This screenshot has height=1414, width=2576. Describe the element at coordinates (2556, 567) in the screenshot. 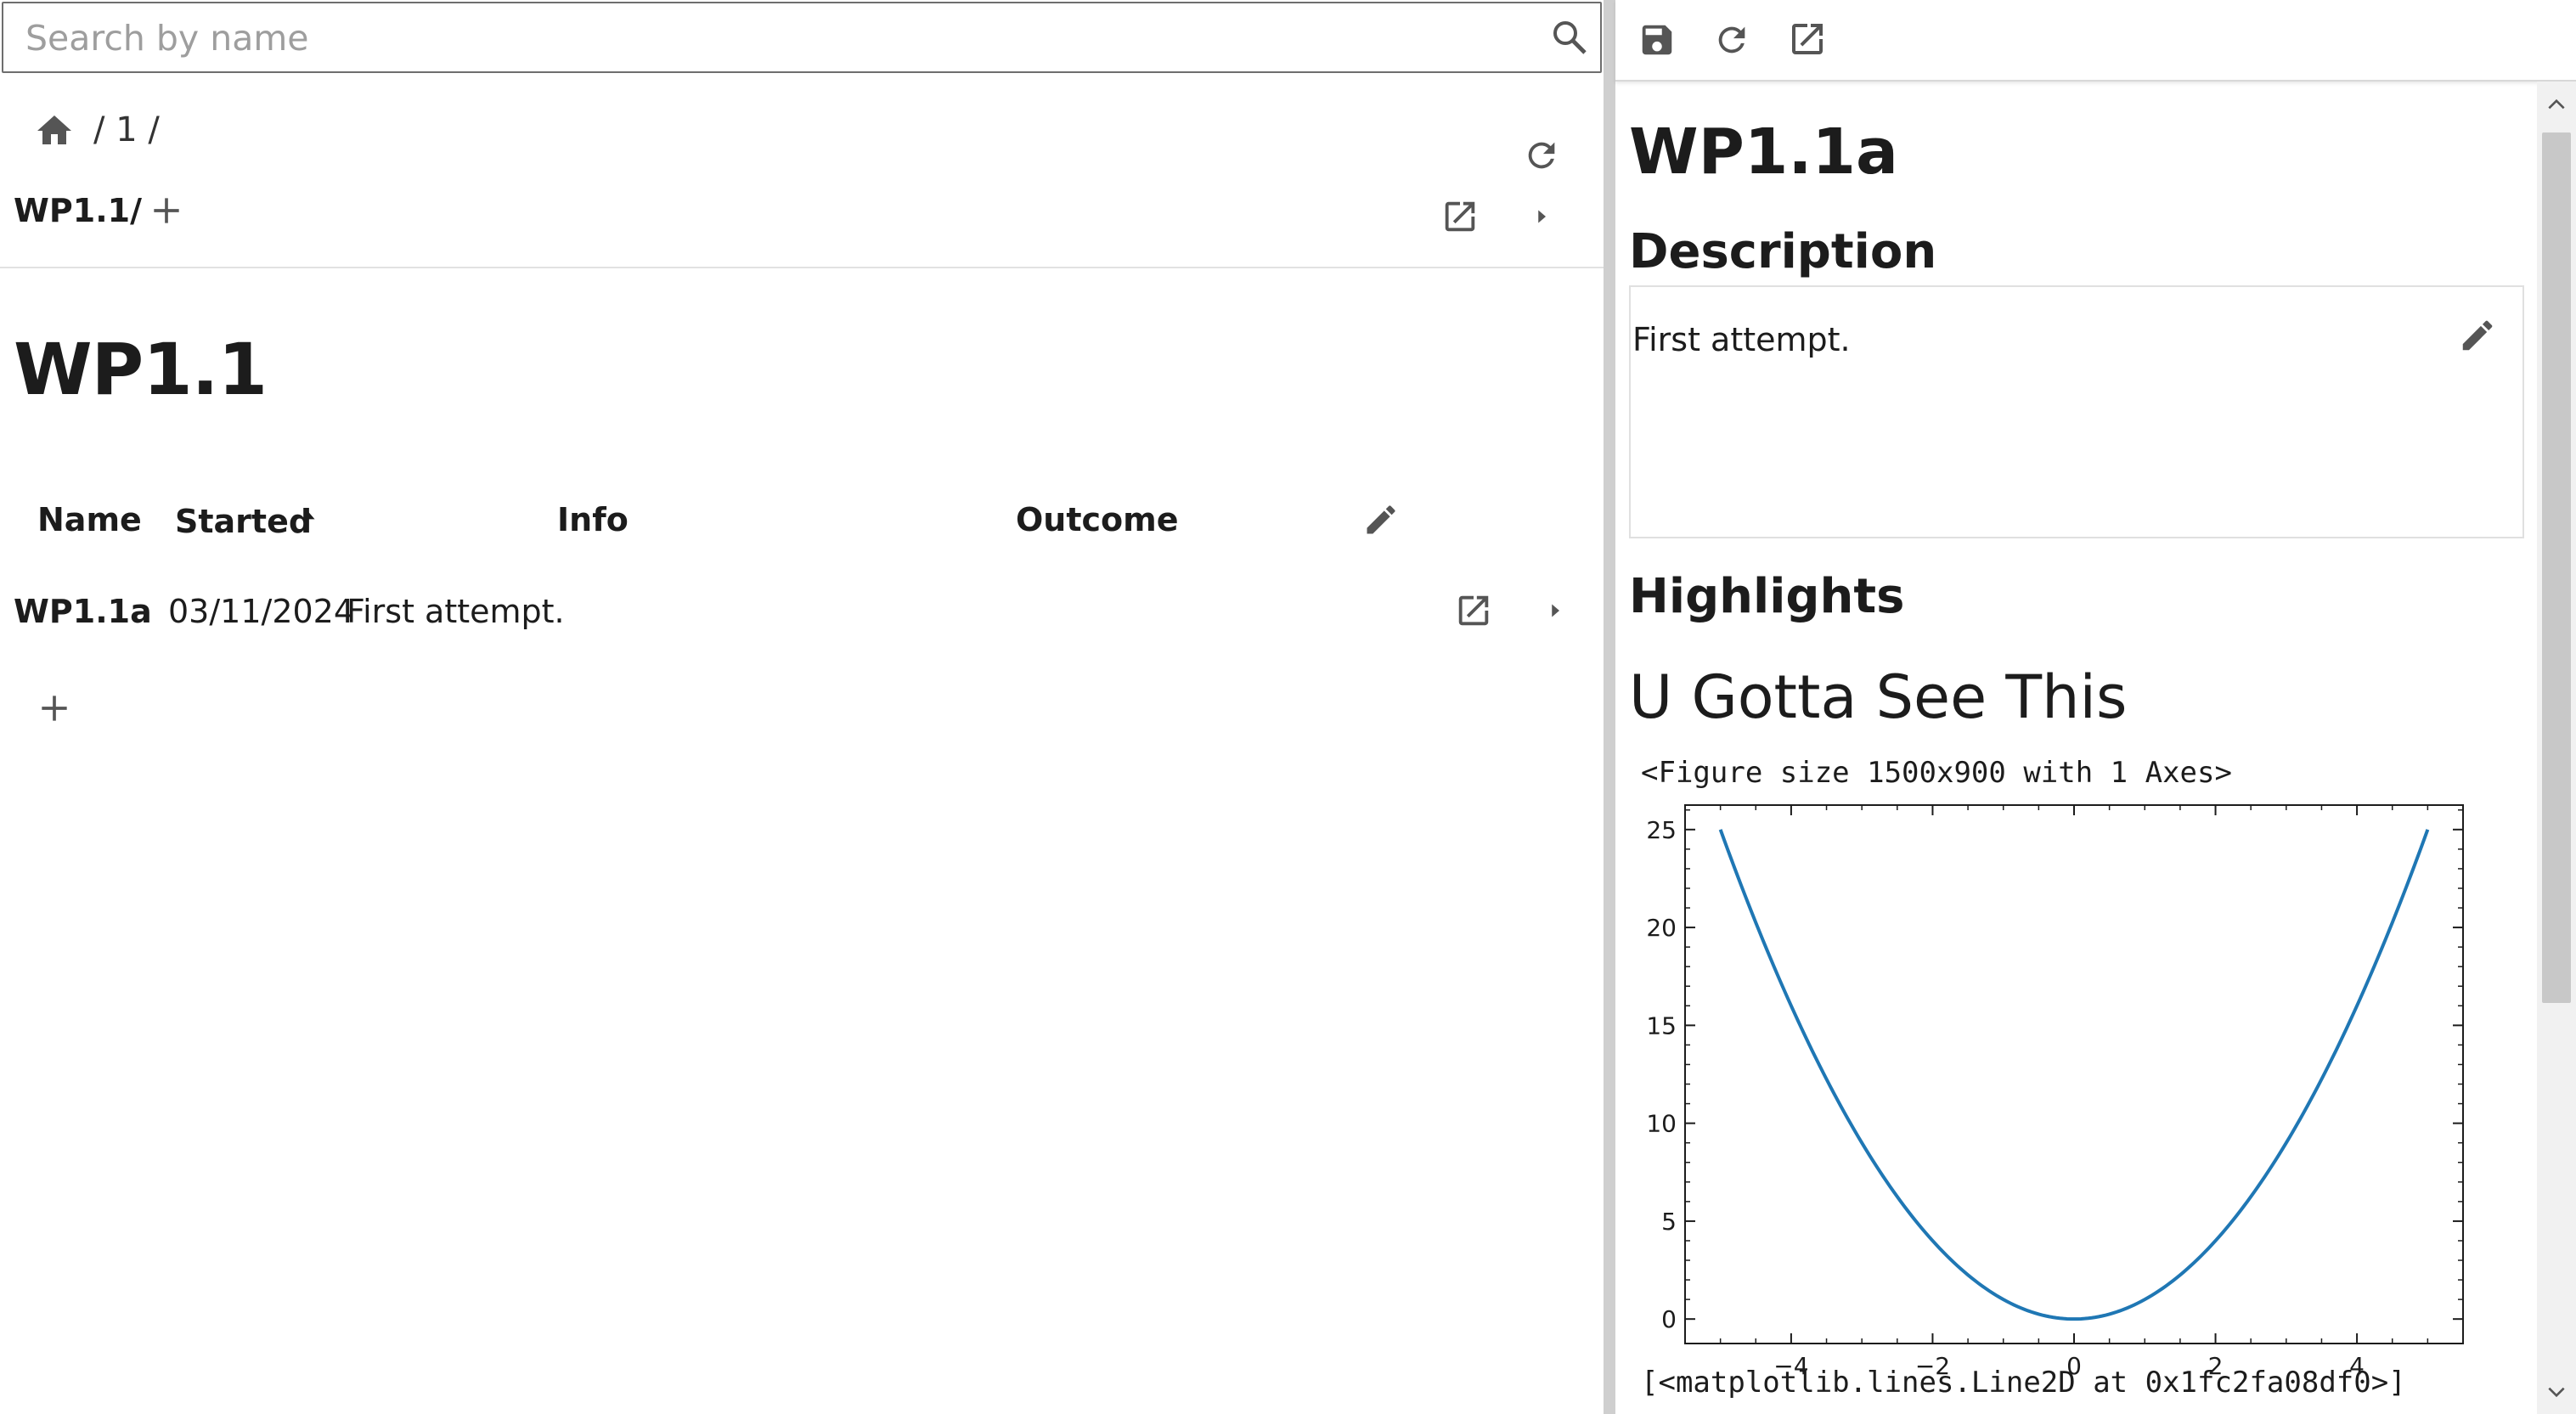

I see `scrollbar-thumb` at that location.